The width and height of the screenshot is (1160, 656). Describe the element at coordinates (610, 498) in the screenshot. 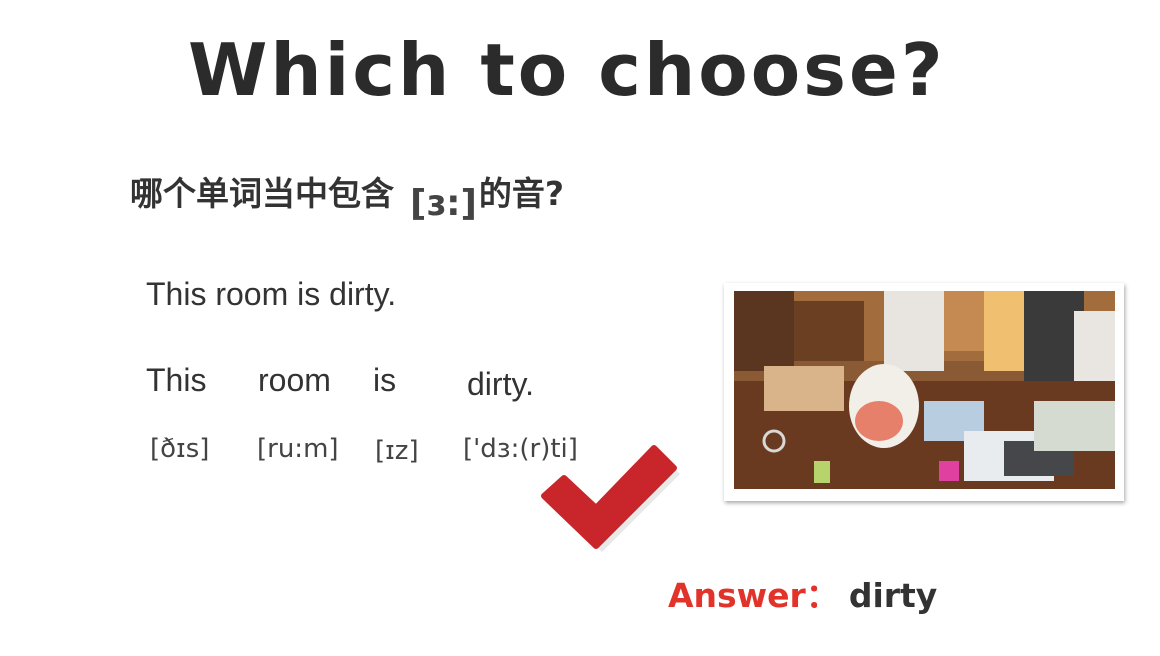

I see `check-icon` at that location.